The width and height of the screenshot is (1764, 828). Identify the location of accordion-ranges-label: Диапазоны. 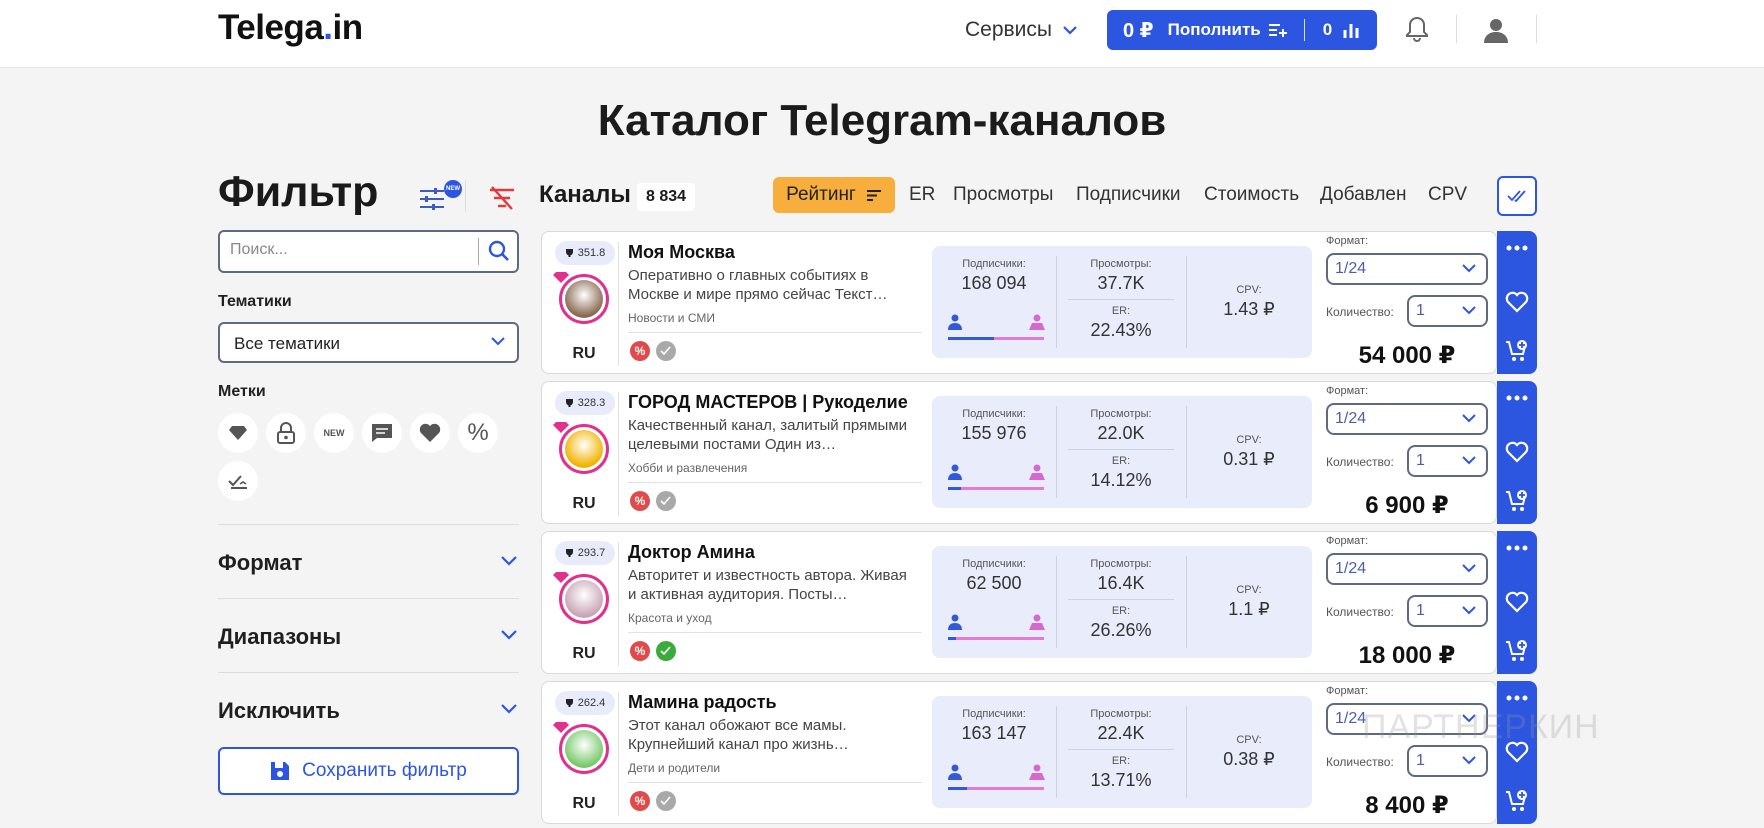
(280, 636).